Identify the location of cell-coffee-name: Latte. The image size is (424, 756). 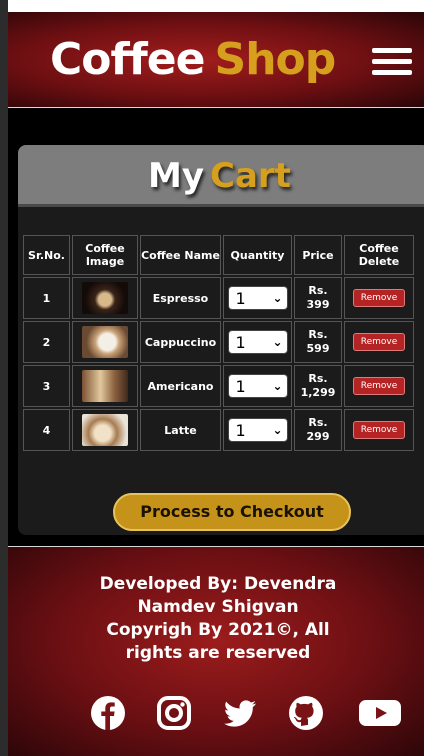
(180, 430).